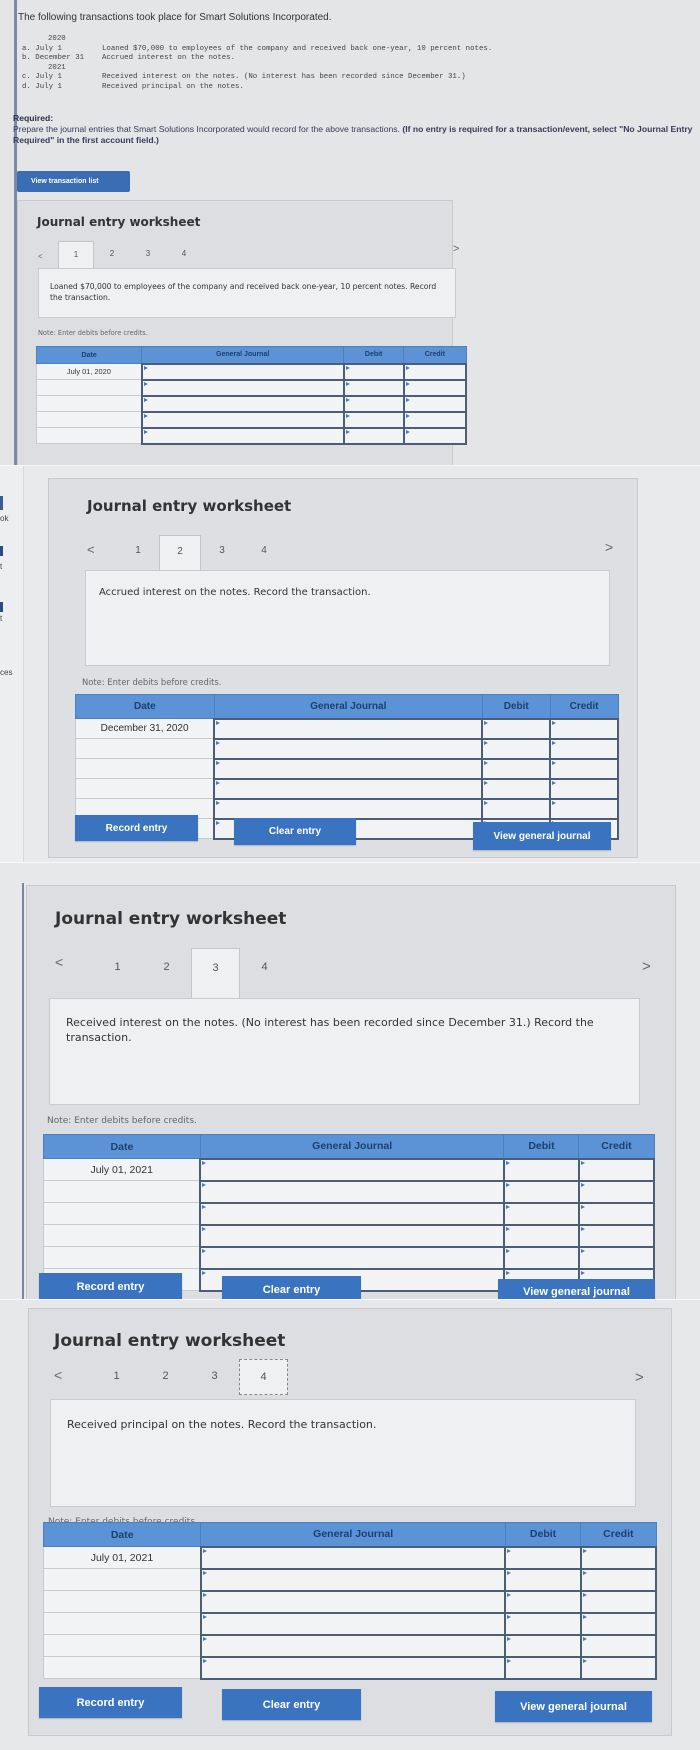 The image size is (700, 1750). I want to click on view-transaction-list-button: View transaction list, so click(73, 181).